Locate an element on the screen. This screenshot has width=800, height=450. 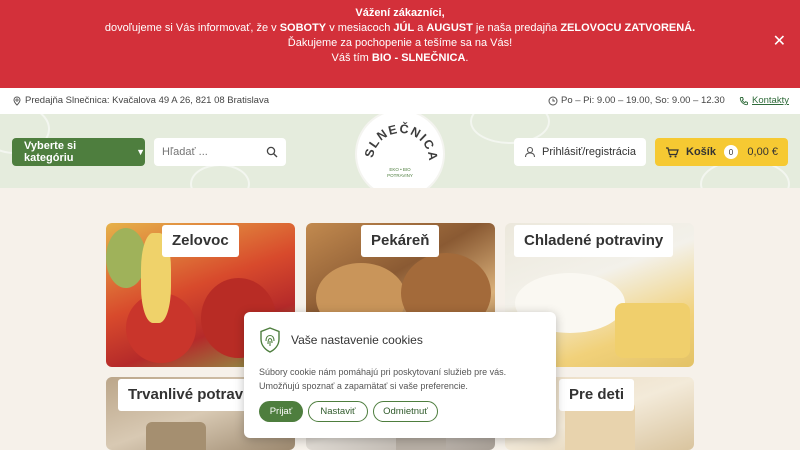
header-decoration is located at coordinates (220, 176).